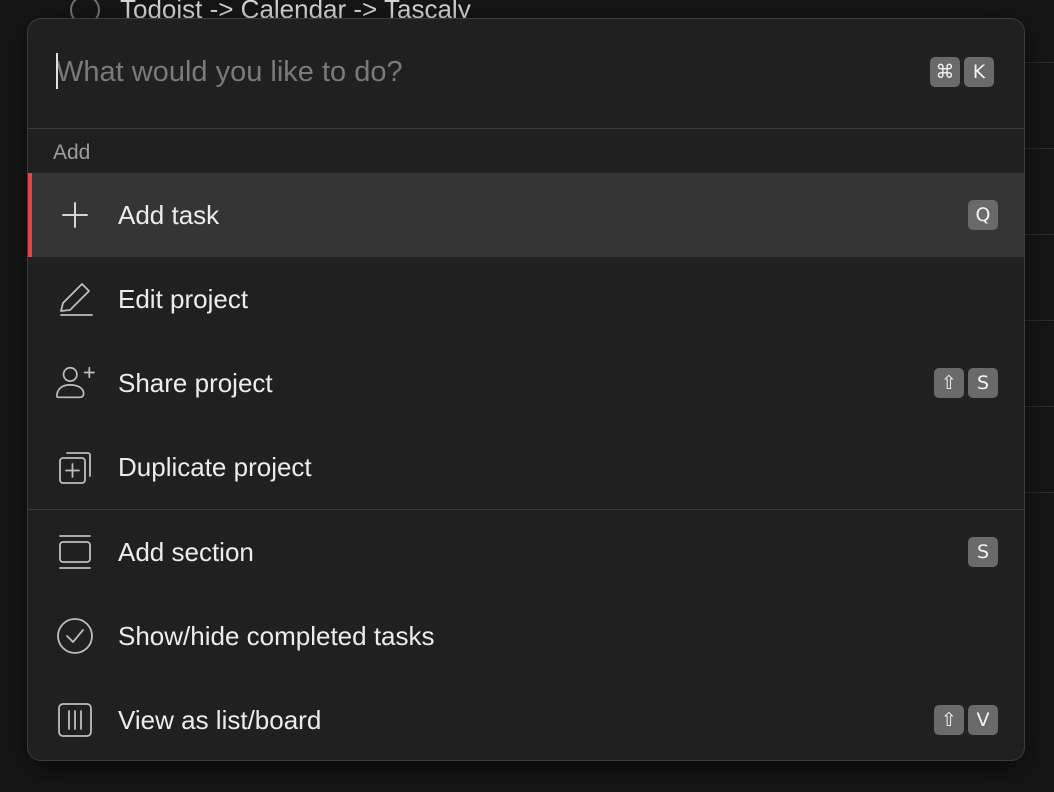  Describe the element at coordinates (979, 72) in the screenshot. I see `k-key: K` at that location.